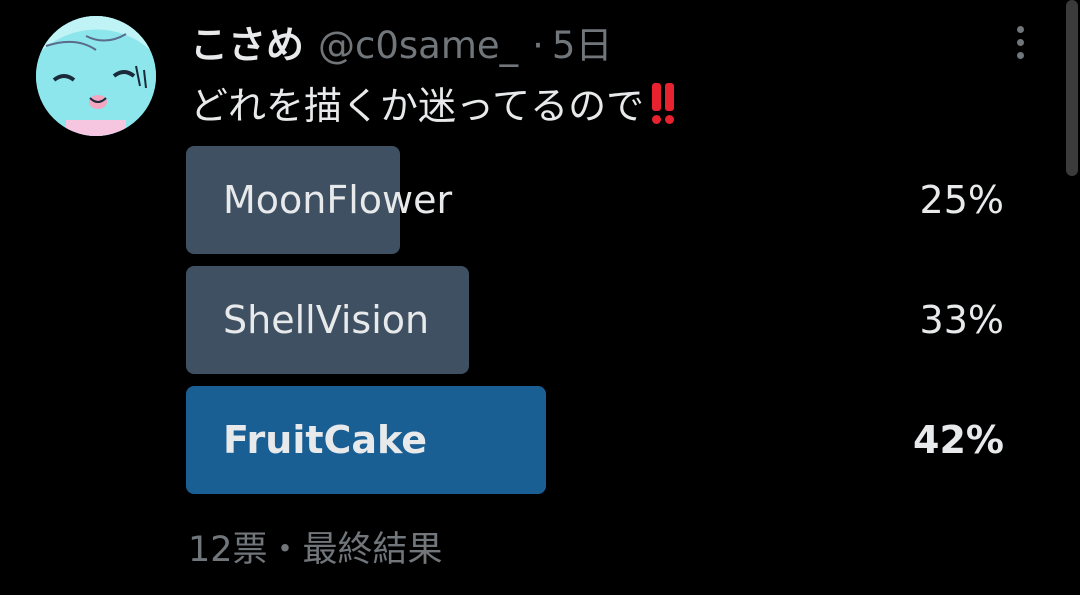 This screenshot has width=1080, height=595. I want to click on user-handle: @c0same_, so click(418, 45).